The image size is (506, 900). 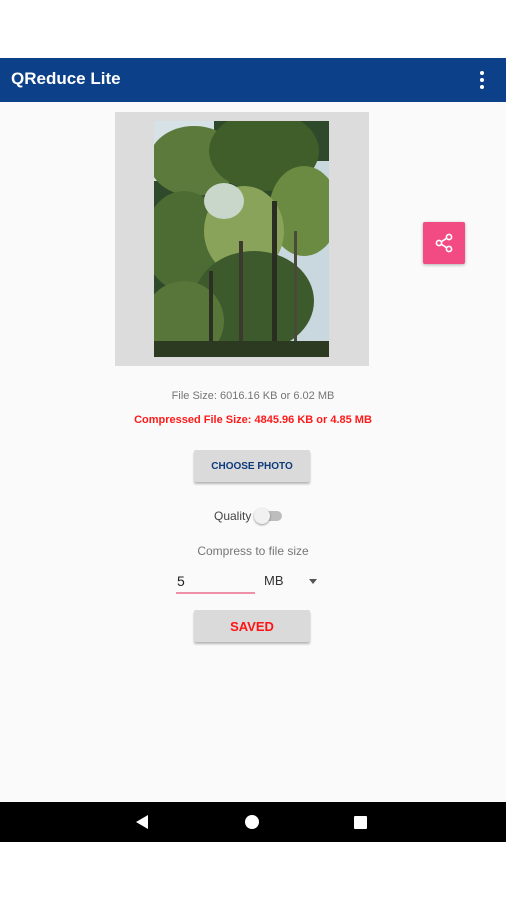 What do you see at coordinates (292, 582) in the screenshot?
I see `unit-dropdown: MB` at bounding box center [292, 582].